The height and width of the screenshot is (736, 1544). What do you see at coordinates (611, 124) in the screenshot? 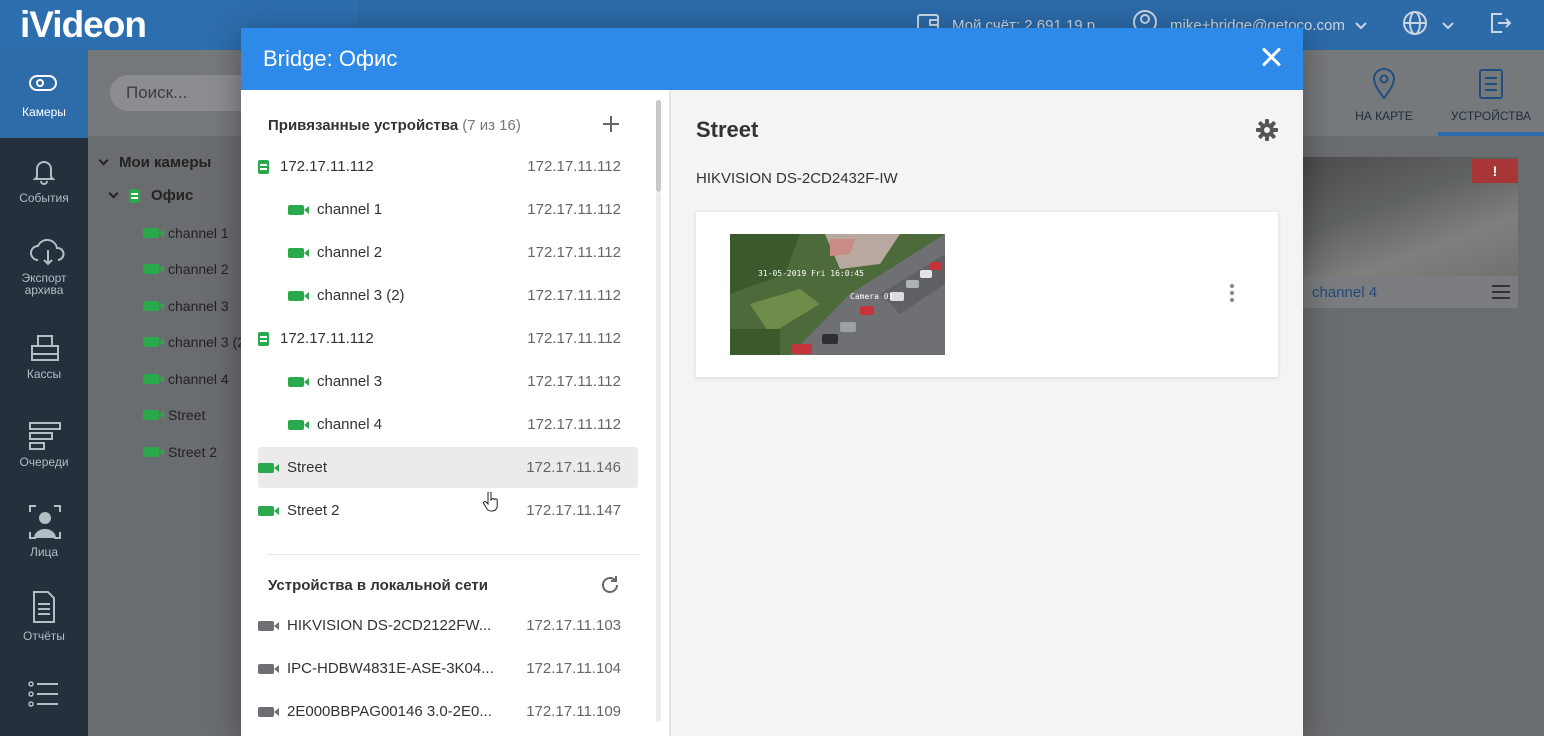
I see `add-device-button` at bounding box center [611, 124].